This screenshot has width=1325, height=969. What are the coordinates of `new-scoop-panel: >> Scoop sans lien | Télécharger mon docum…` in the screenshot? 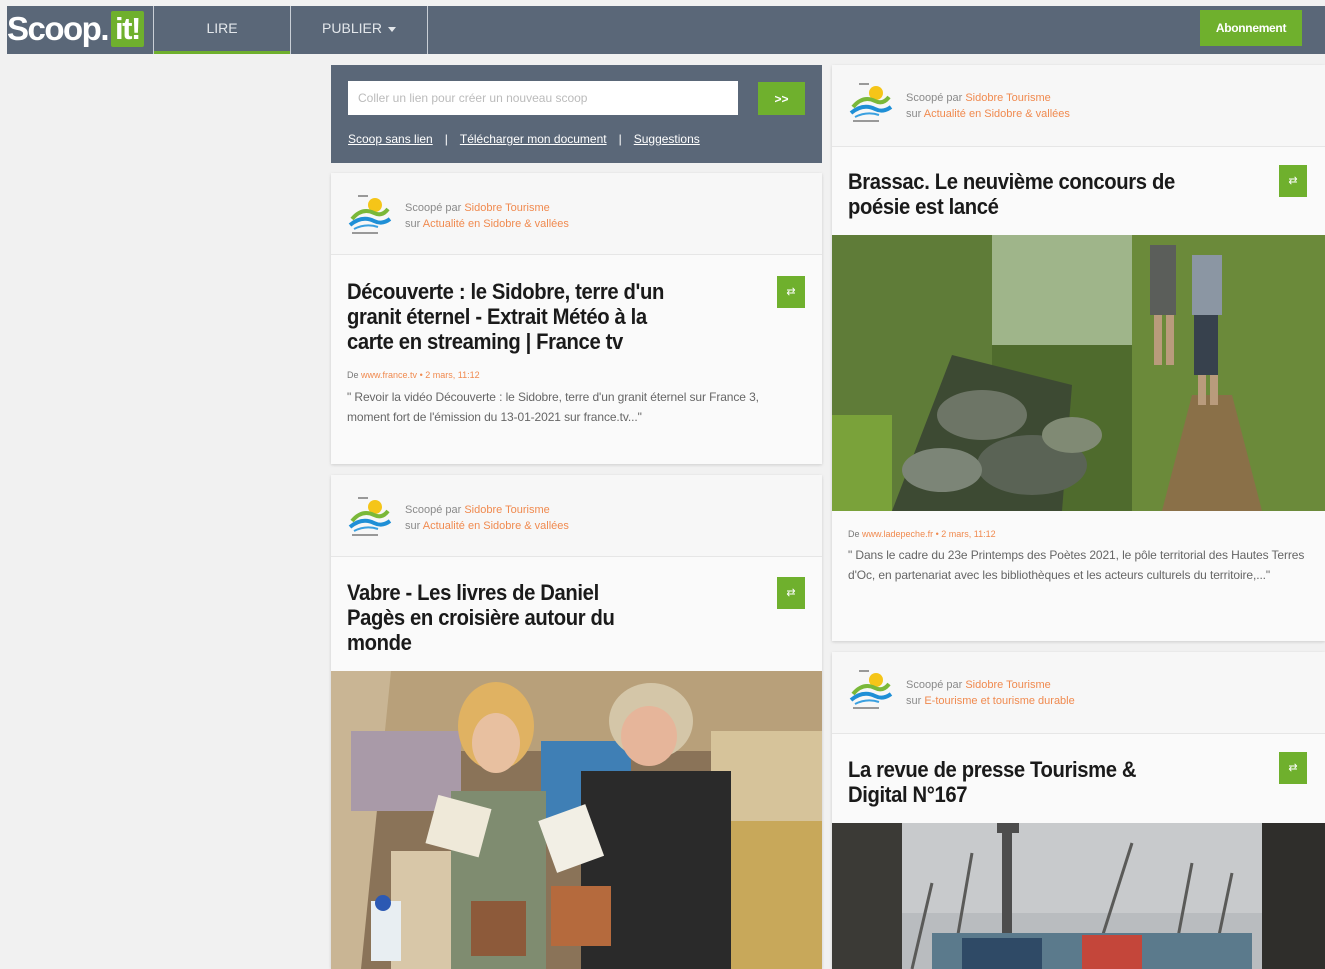 It's located at (576, 114).